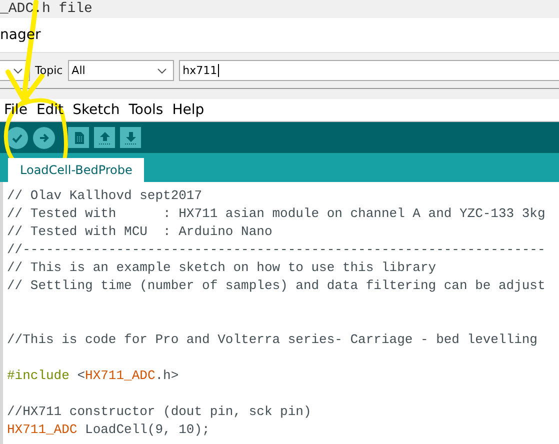 The height and width of the screenshot is (444, 559). What do you see at coordinates (96, 110) in the screenshot?
I see `menu-item: Sketch` at bounding box center [96, 110].